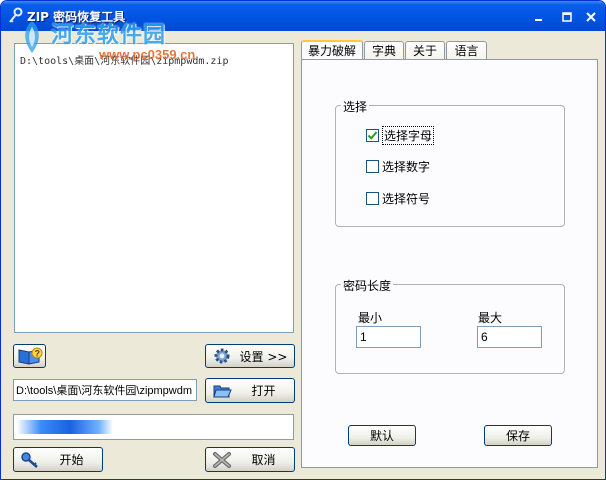 Image resolution: width=606 pixels, height=480 pixels. I want to click on cancel-button: 取消, so click(250, 459).